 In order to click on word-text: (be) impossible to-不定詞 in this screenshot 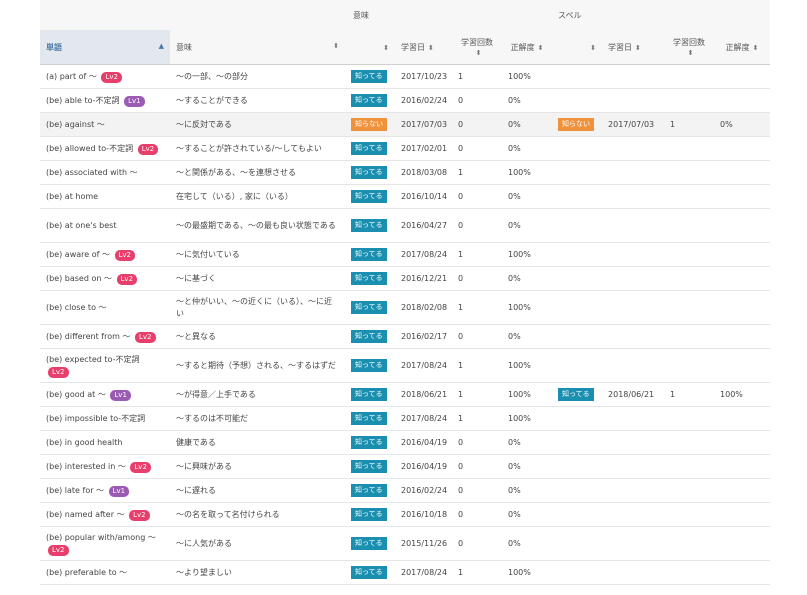, I will do `click(95, 418)`.